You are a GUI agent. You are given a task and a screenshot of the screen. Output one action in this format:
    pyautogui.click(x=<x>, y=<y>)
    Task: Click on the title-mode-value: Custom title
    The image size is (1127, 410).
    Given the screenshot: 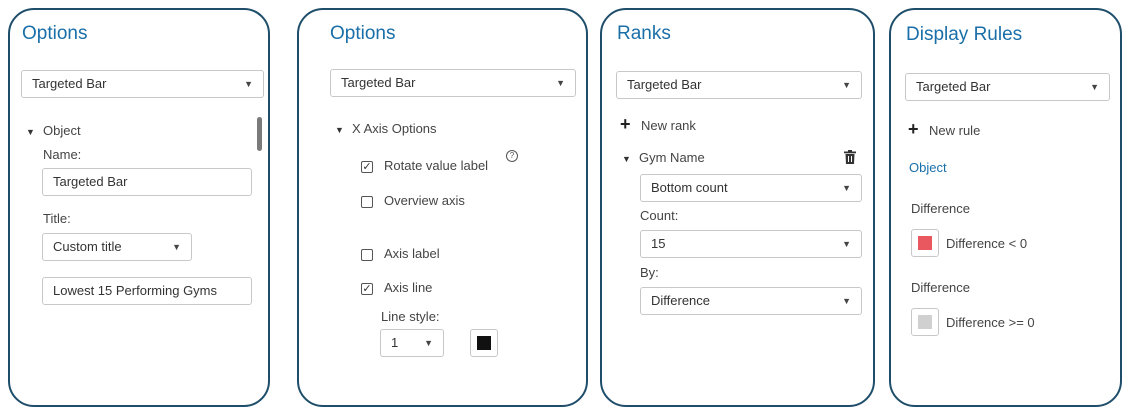 What is the action you would take?
    pyautogui.click(x=87, y=246)
    